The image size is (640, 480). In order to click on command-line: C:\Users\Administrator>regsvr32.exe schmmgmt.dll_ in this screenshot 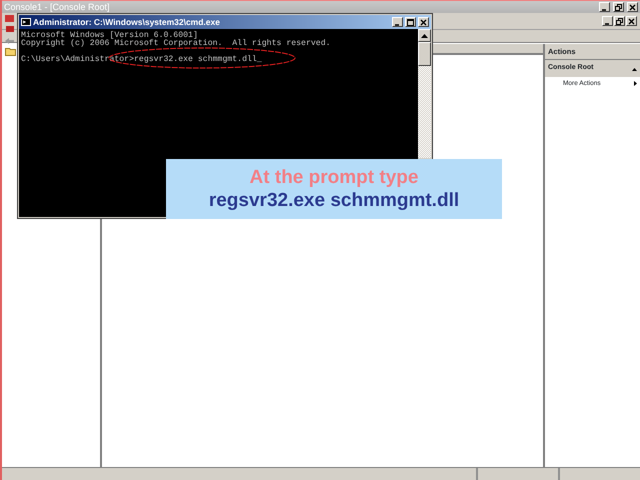, I will do `click(142, 60)`.